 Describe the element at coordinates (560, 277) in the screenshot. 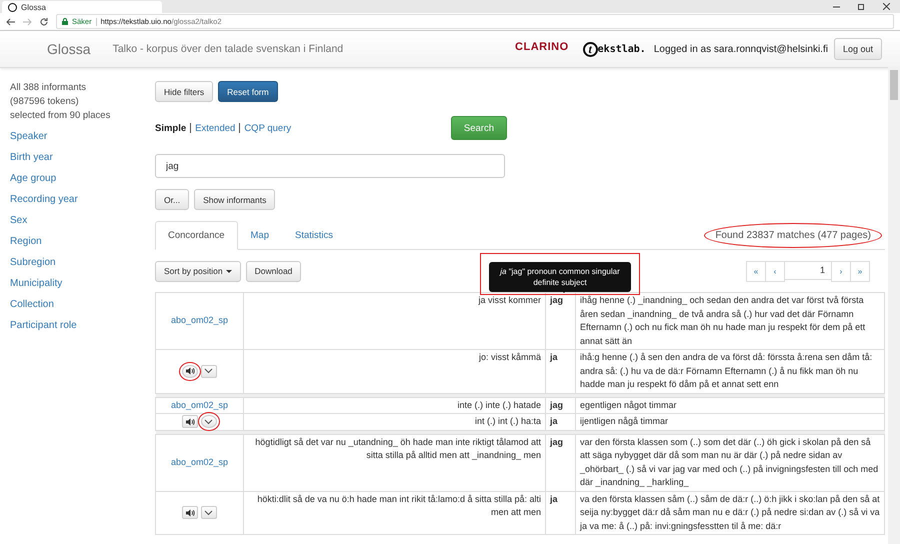

I see `tooltip: ja "jag" pronoun common singular definite subject` at that location.